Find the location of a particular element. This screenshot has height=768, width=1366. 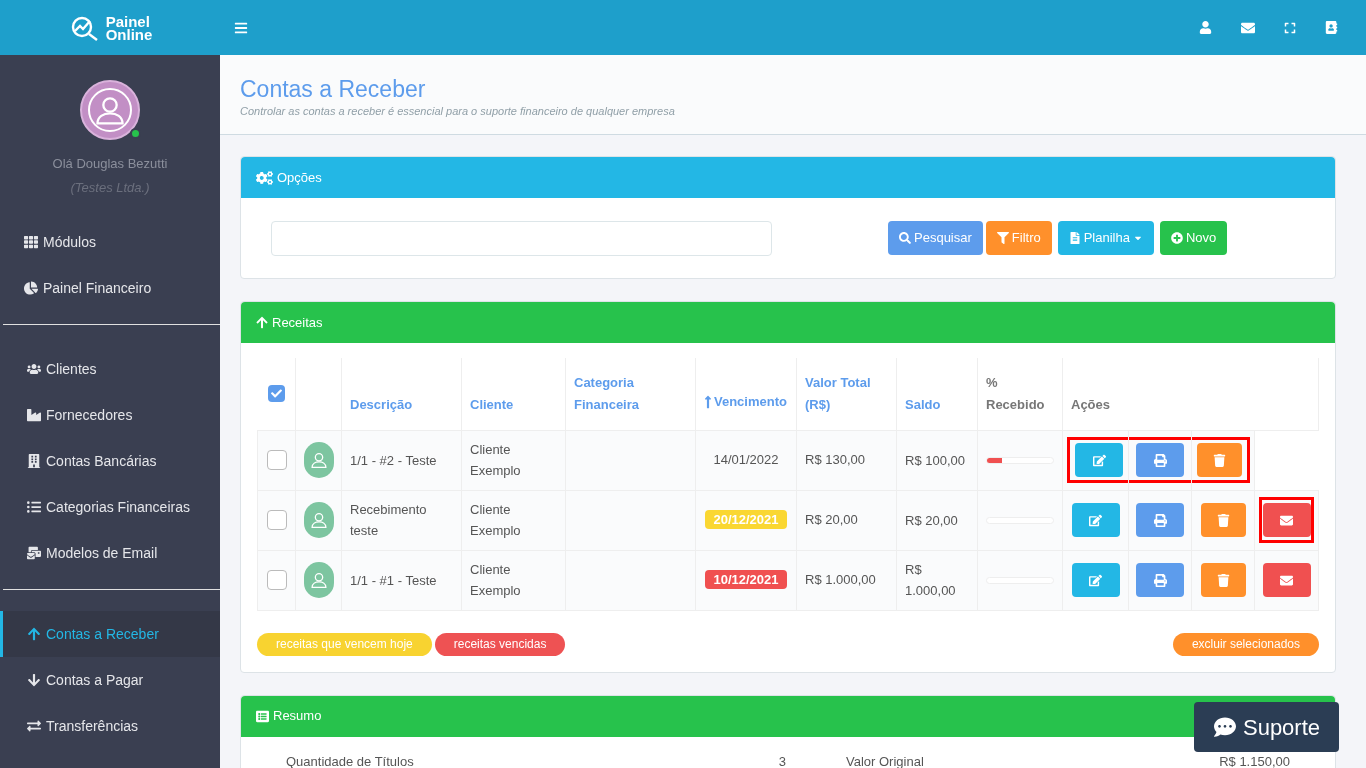

column-header-link: Cliente is located at coordinates (492, 404).